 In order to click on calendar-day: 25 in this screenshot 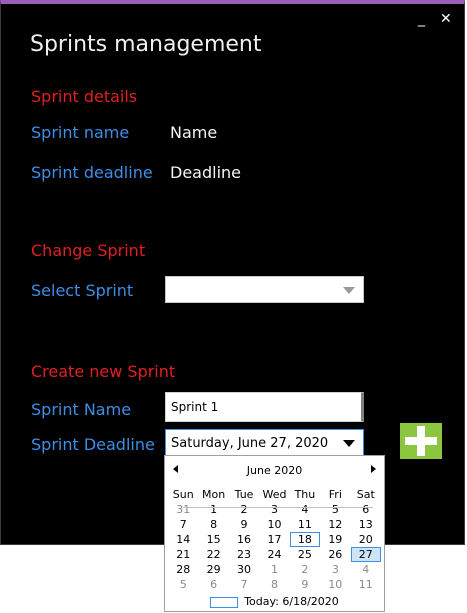, I will do `click(305, 554)`.